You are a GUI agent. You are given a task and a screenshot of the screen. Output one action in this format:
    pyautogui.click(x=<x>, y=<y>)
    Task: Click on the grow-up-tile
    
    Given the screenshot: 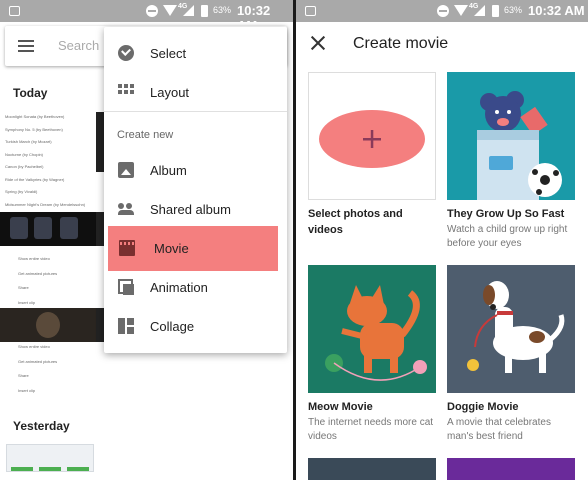 What is the action you would take?
    pyautogui.click(x=511, y=136)
    